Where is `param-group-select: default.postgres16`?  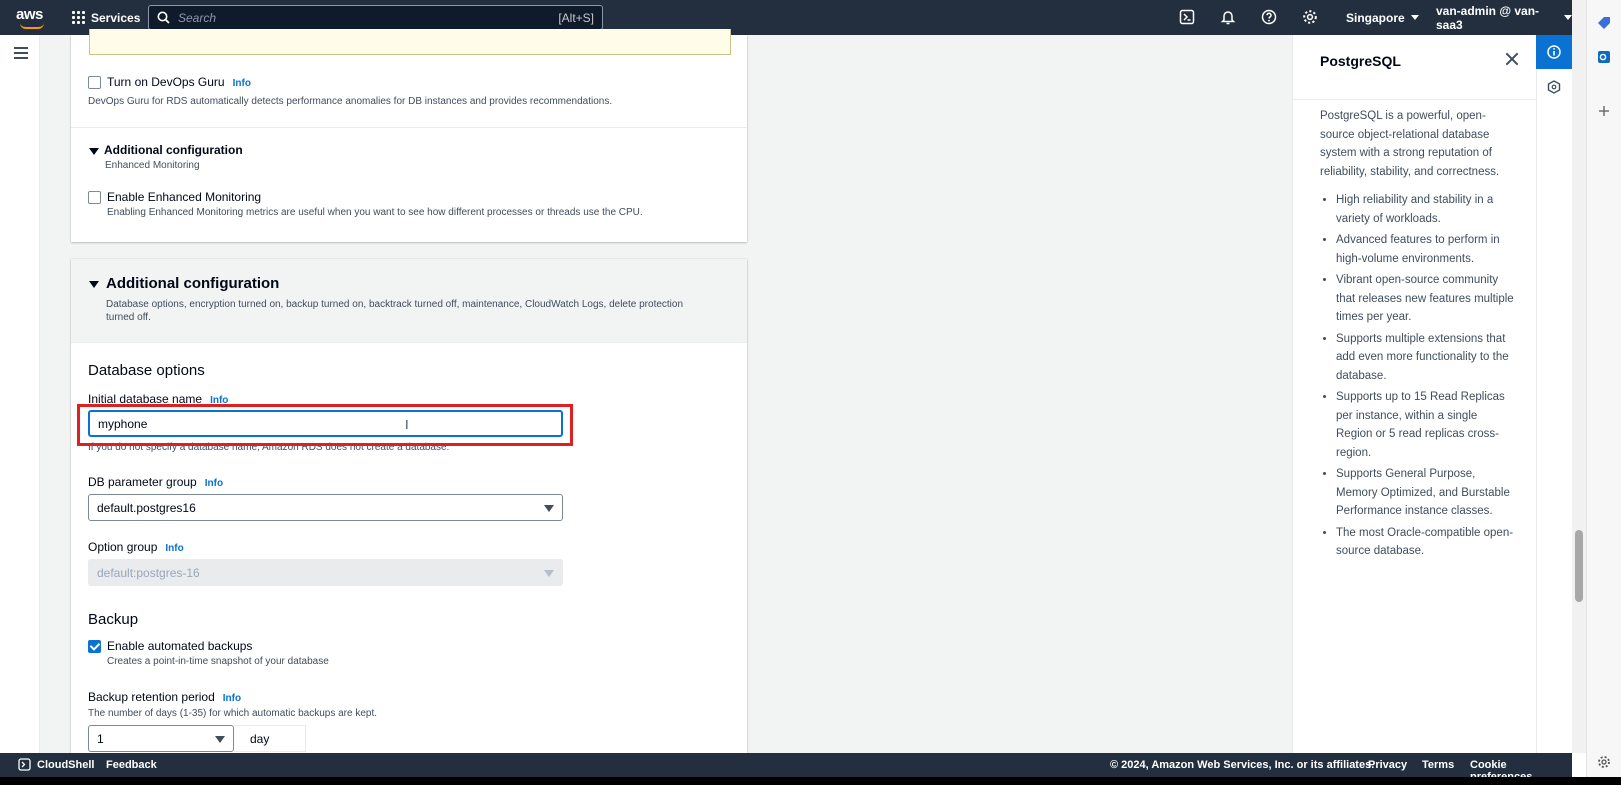 param-group-select: default.postgres16 is located at coordinates (325, 507).